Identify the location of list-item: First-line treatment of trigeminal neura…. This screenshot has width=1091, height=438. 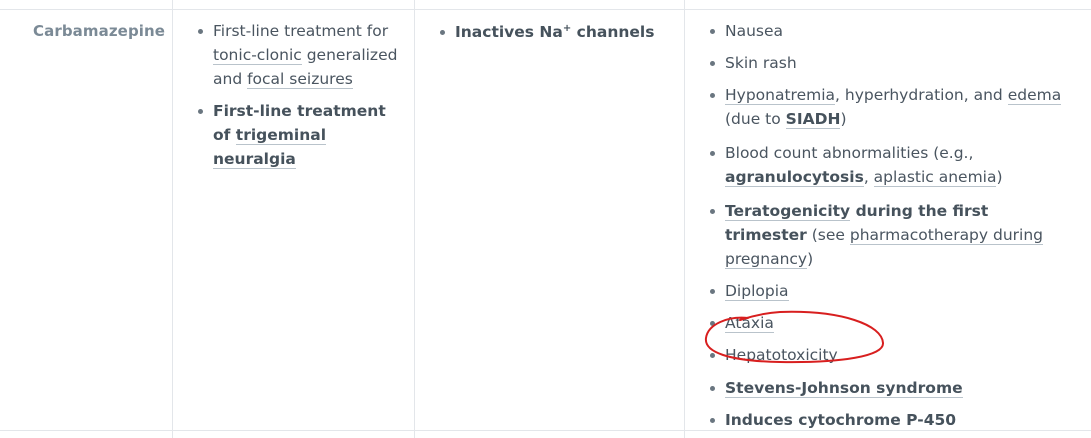
(300, 135).